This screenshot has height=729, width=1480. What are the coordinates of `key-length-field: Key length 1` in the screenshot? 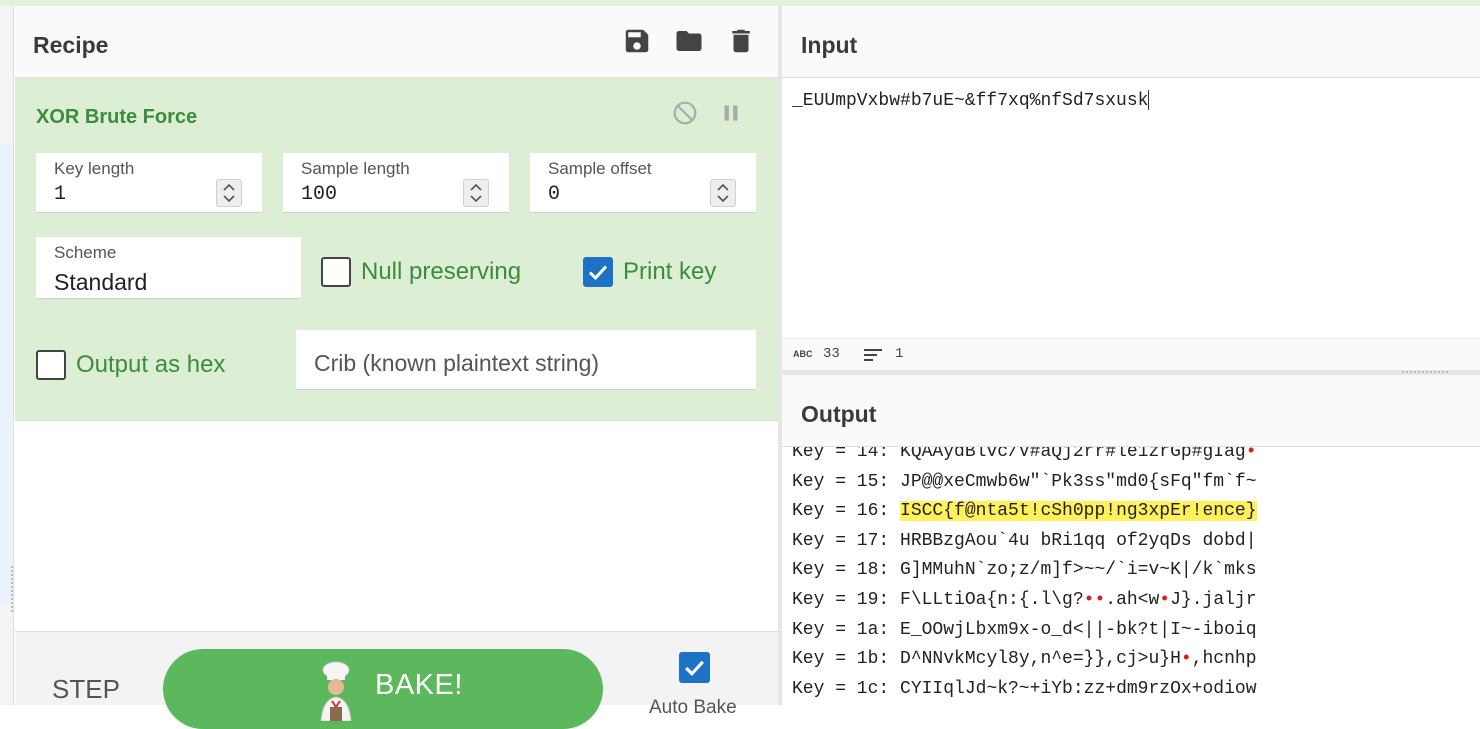 It's located at (149, 183).